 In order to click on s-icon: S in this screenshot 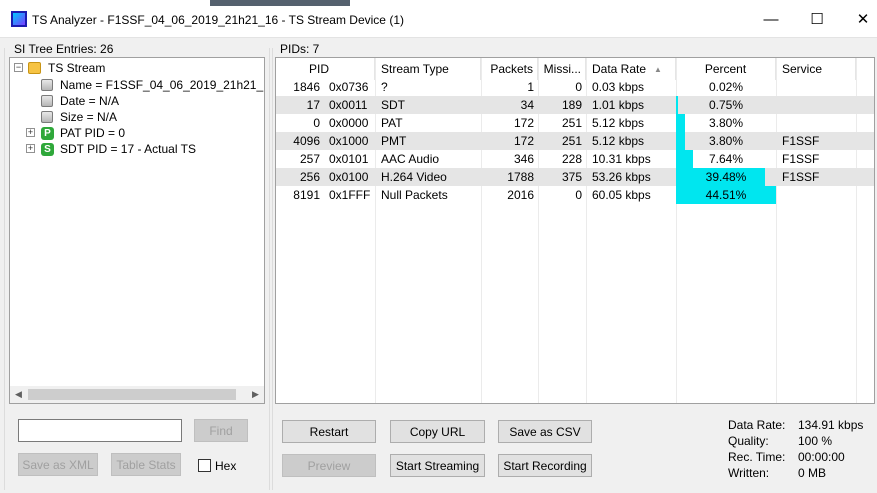, I will do `click(47, 149)`.